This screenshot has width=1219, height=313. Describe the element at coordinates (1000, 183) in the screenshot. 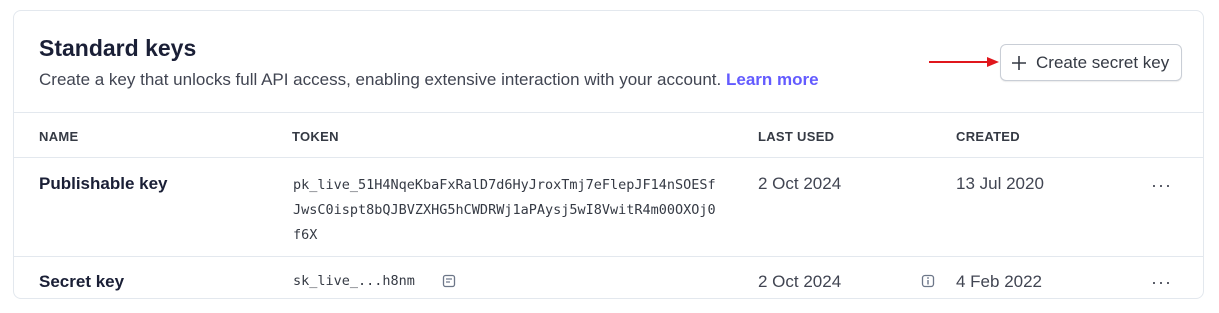

I see `created-date: 13 Jul 2020` at that location.